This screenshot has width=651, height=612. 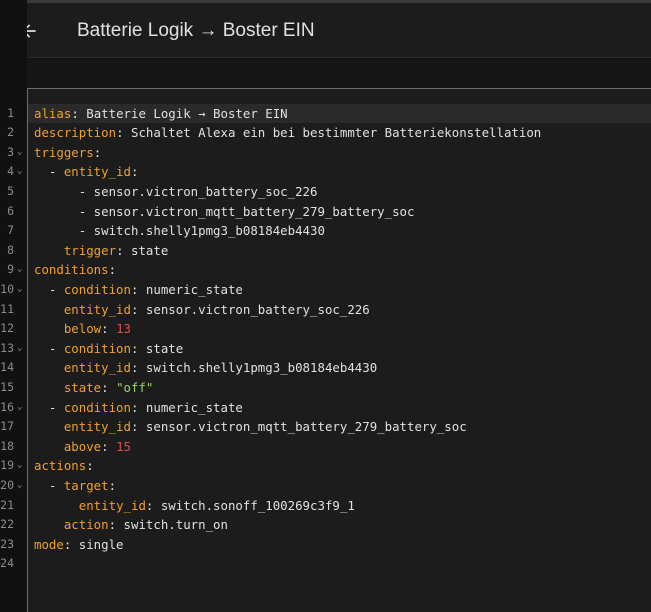 What do you see at coordinates (176, 191) in the screenshot?
I see `yaml-value: - sensor.victron_battery_soc_226` at bounding box center [176, 191].